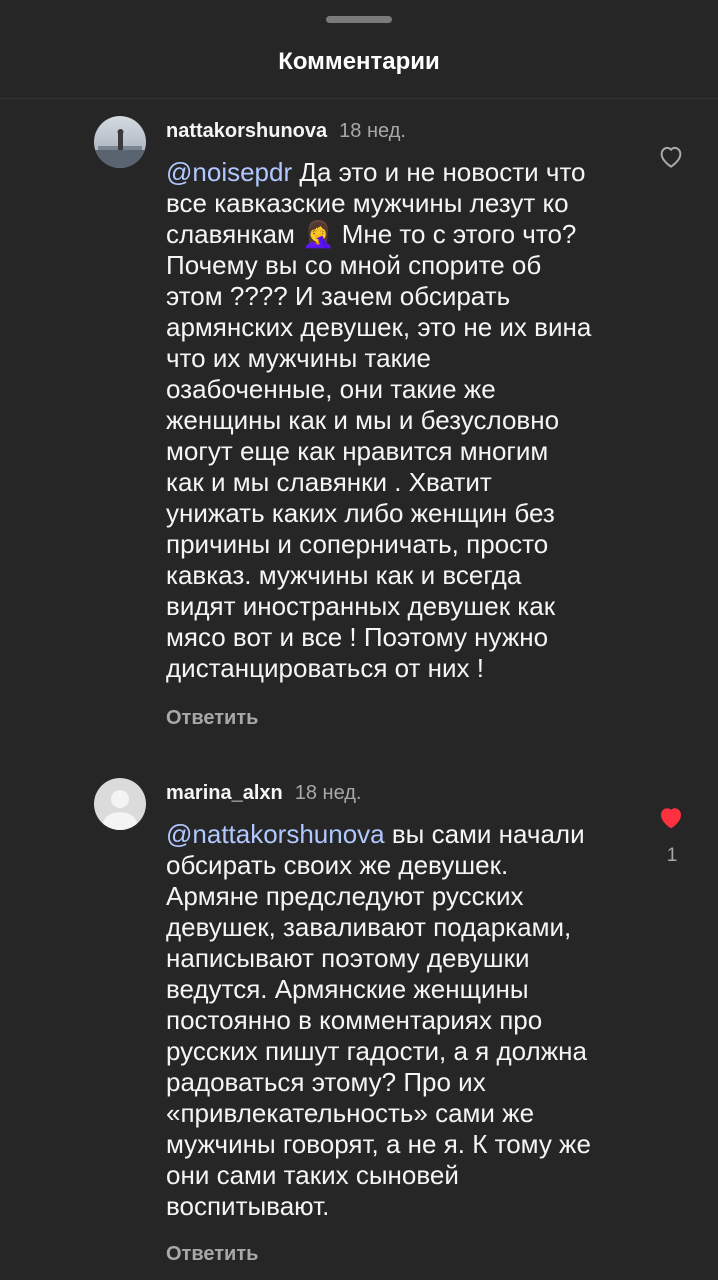  I want to click on mention-link: @noisepdr, so click(229, 172).